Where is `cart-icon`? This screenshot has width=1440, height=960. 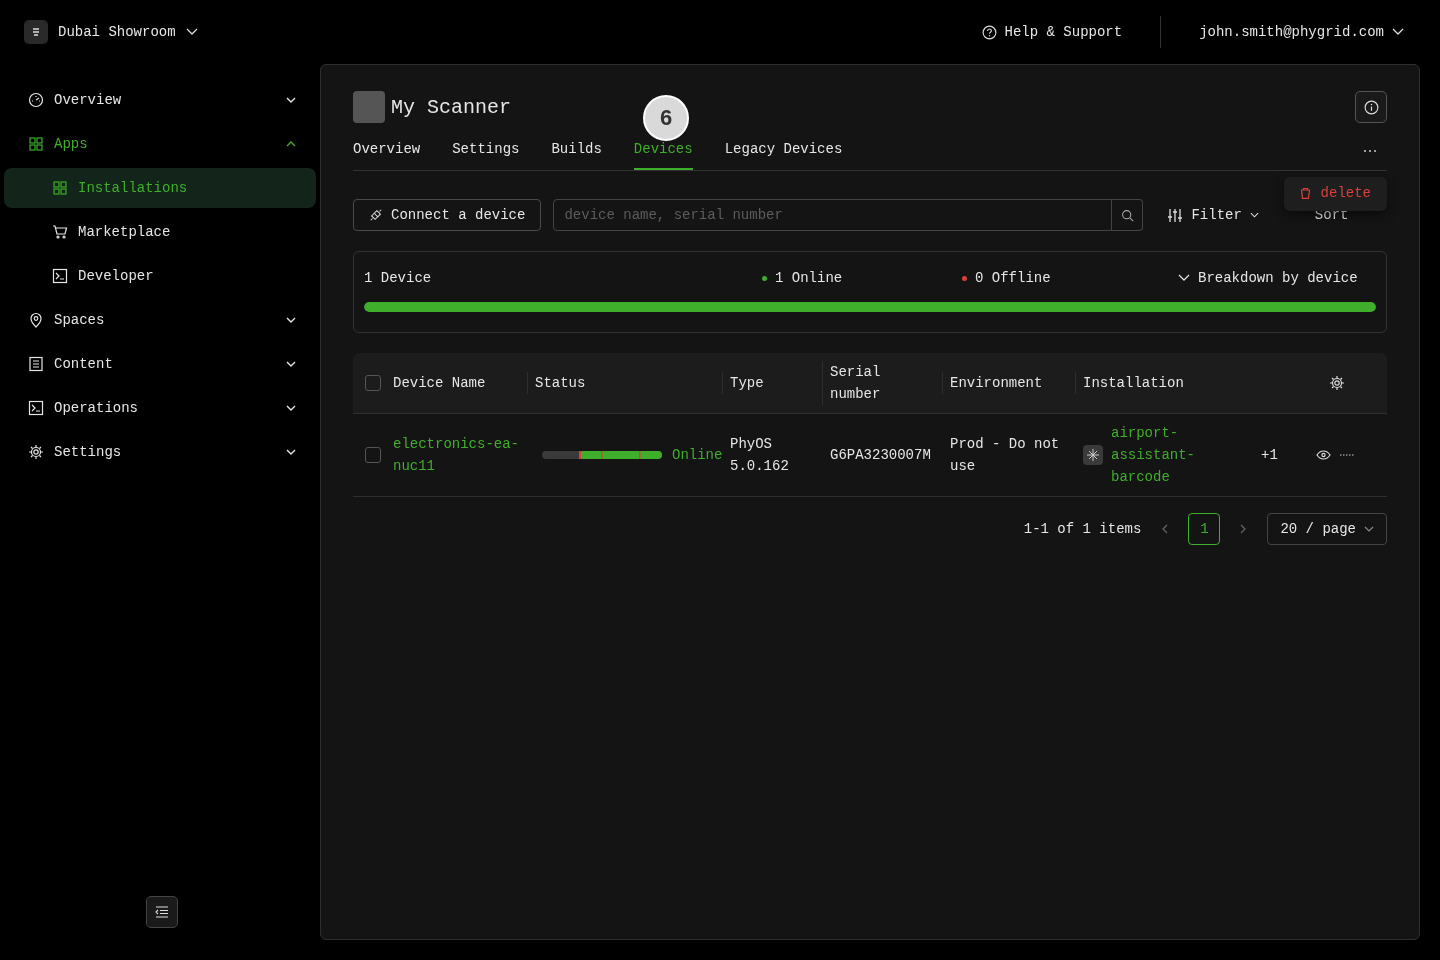
cart-icon is located at coordinates (60, 232).